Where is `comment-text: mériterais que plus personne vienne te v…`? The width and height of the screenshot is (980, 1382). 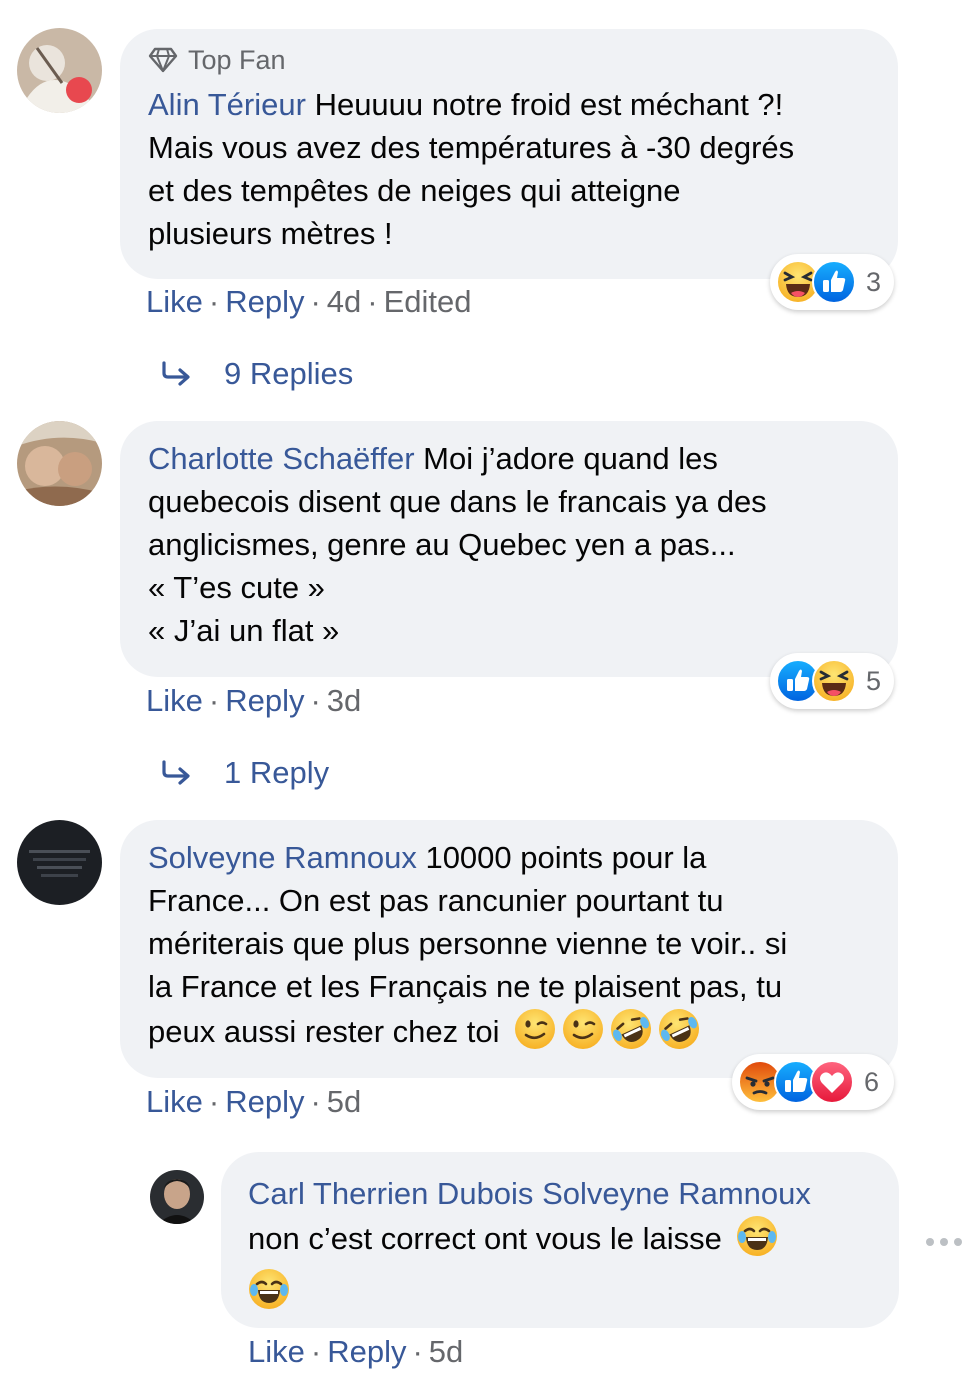 comment-text: mériterais que plus personne vienne te v… is located at coordinates (468, 943).